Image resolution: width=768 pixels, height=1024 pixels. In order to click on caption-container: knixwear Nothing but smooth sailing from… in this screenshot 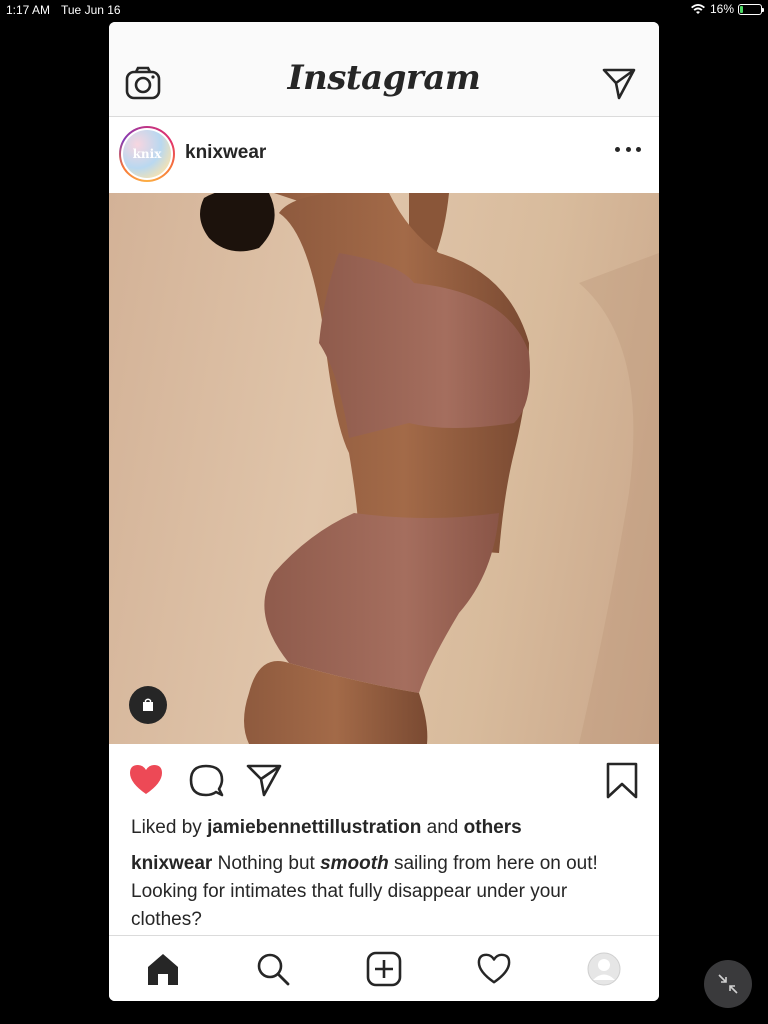, I will do `click(384, 888)`.